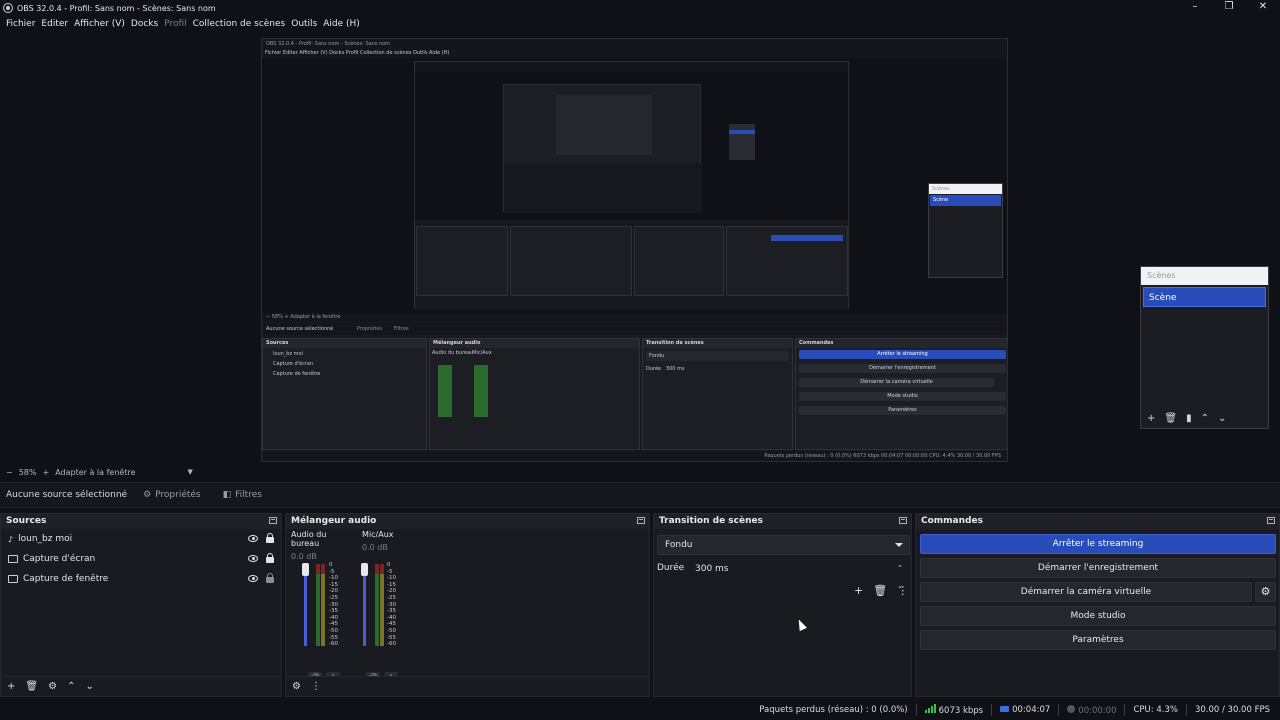 This screenshot has width=1280, height=720. Describe the element at coordinates (1098, 568) in the screenshot. I see `start-recording-button: Démarrer l'enregistrement` at that location.